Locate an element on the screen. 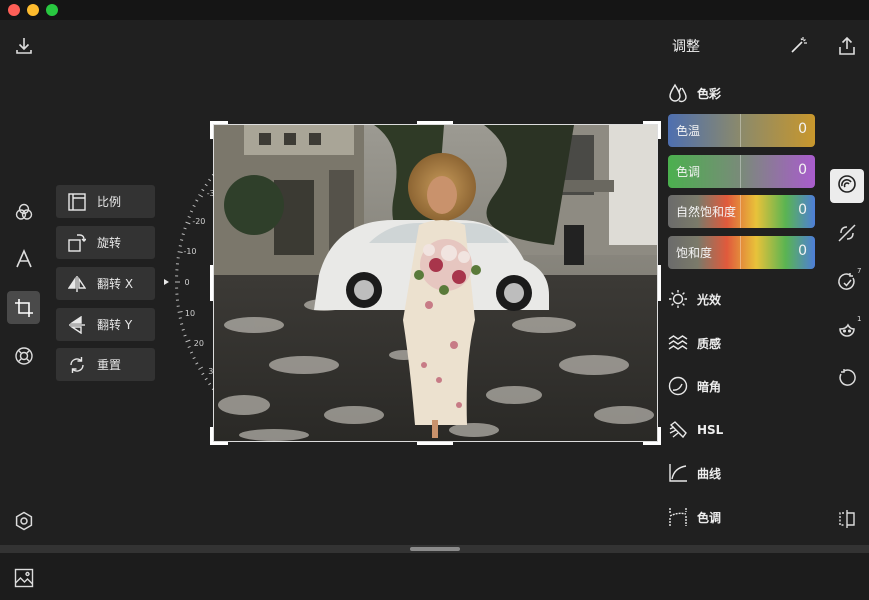  dial-tick-label: -20 is located at coordinates (198, 221).